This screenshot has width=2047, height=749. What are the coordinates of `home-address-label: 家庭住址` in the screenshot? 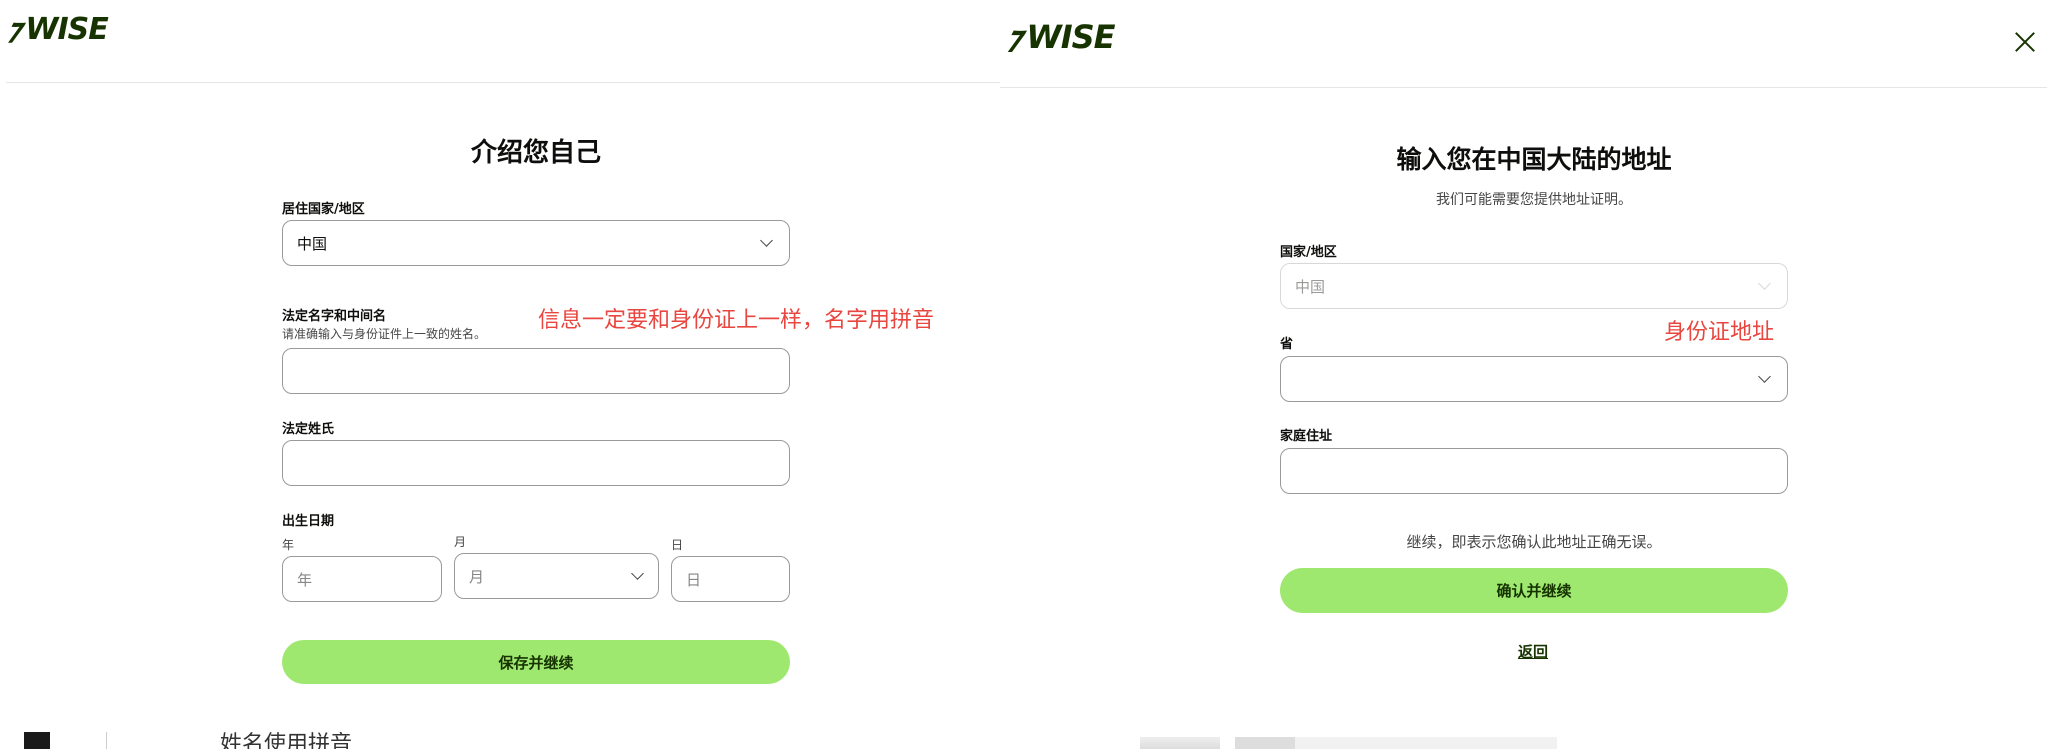 It's located at (1306, 436).